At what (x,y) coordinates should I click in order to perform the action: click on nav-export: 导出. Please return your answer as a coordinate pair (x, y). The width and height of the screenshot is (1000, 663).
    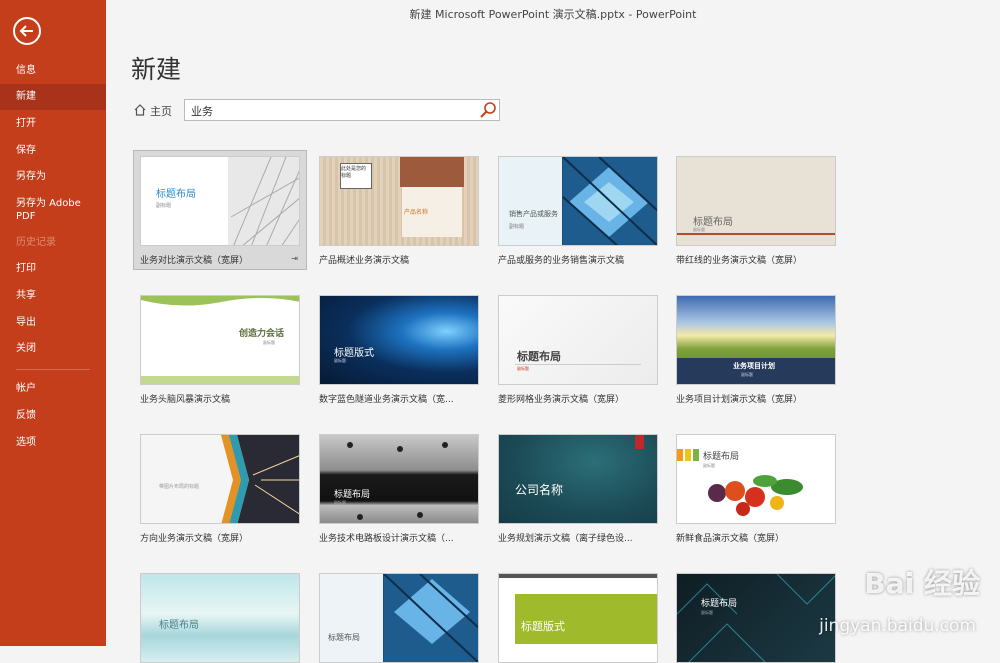
    Looking at the image, I should click on (53, 322).